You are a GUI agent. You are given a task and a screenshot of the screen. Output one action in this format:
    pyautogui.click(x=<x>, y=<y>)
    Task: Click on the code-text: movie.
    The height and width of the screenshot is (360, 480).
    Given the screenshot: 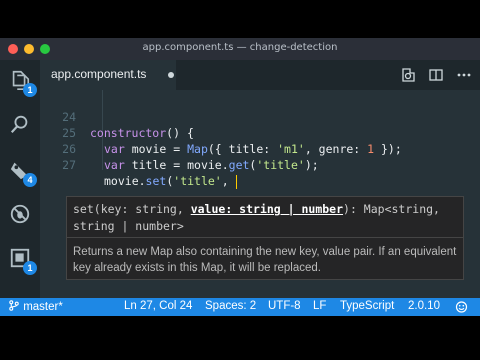 What is the action you would take?
    pyautogui.click(x=125, y=181)
    